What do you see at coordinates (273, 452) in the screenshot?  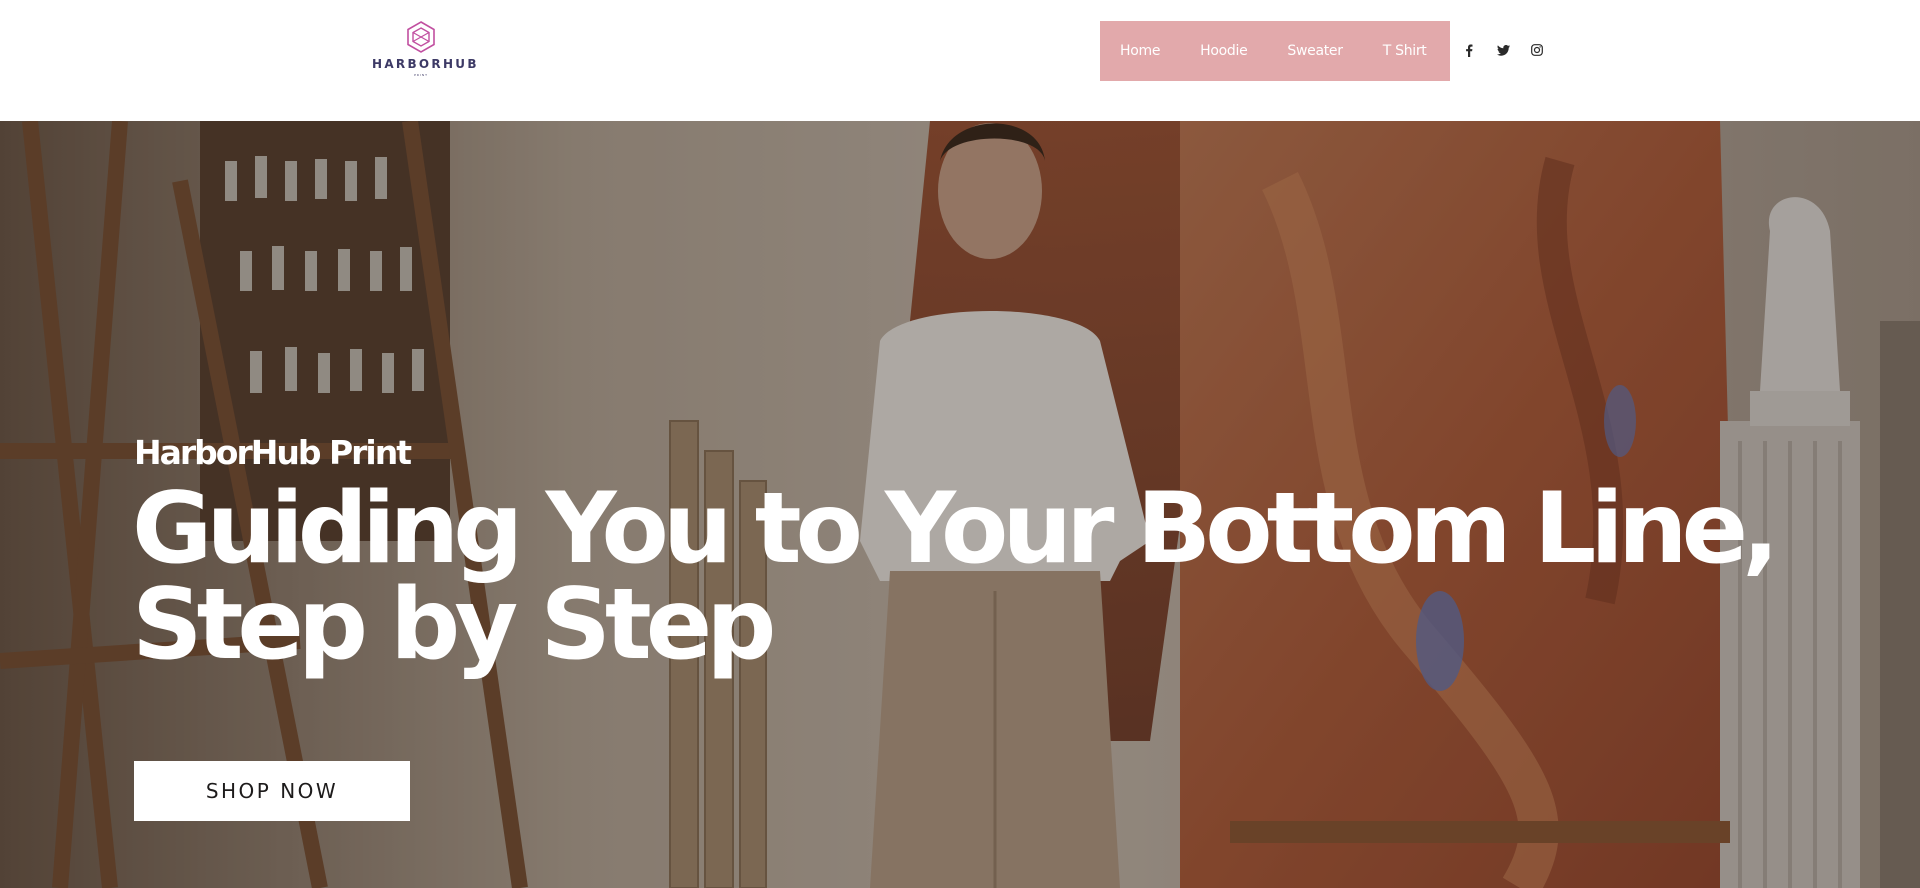 I see `hero-eyebrow: HarborHub Print` at bounding box center [273, 452].